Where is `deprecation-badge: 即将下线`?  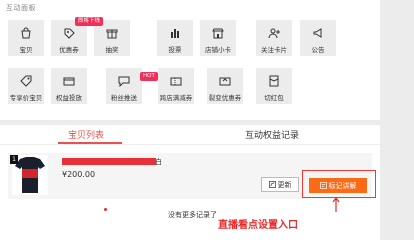
deprecation-badge: 即将下线 is located at coordinates (89, 21).